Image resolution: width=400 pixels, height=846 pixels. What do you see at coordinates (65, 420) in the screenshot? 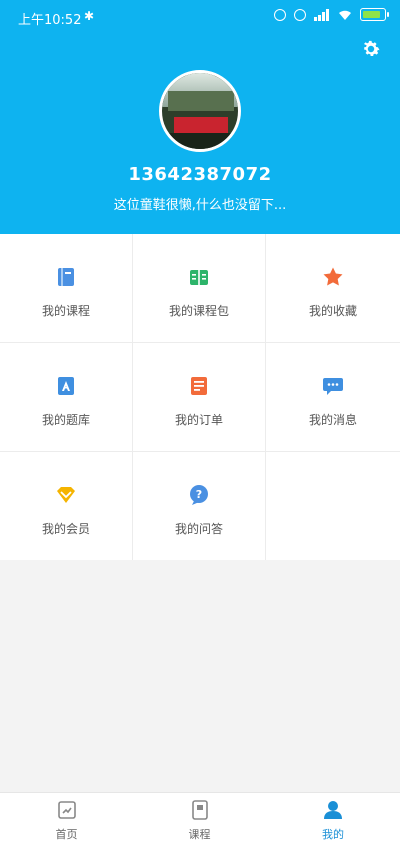
I see `menu-label: 我的题库` at bounding box center [65, 420].